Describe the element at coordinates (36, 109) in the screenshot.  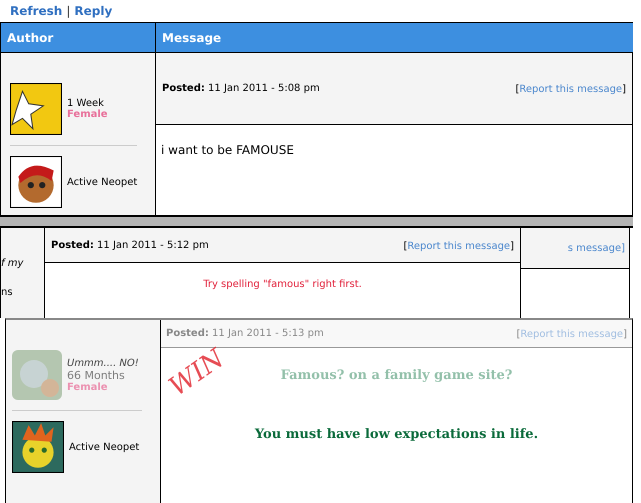
I see `star-logo-avatar` at that location.